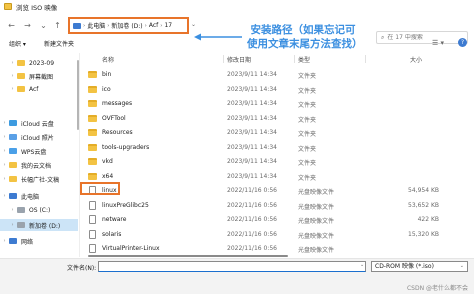 The image size is (474, 294). What do you see at coordinates (188, 256) in the screenshot?
I see `scrollbar-thumb` at bounding box center [188, 256].